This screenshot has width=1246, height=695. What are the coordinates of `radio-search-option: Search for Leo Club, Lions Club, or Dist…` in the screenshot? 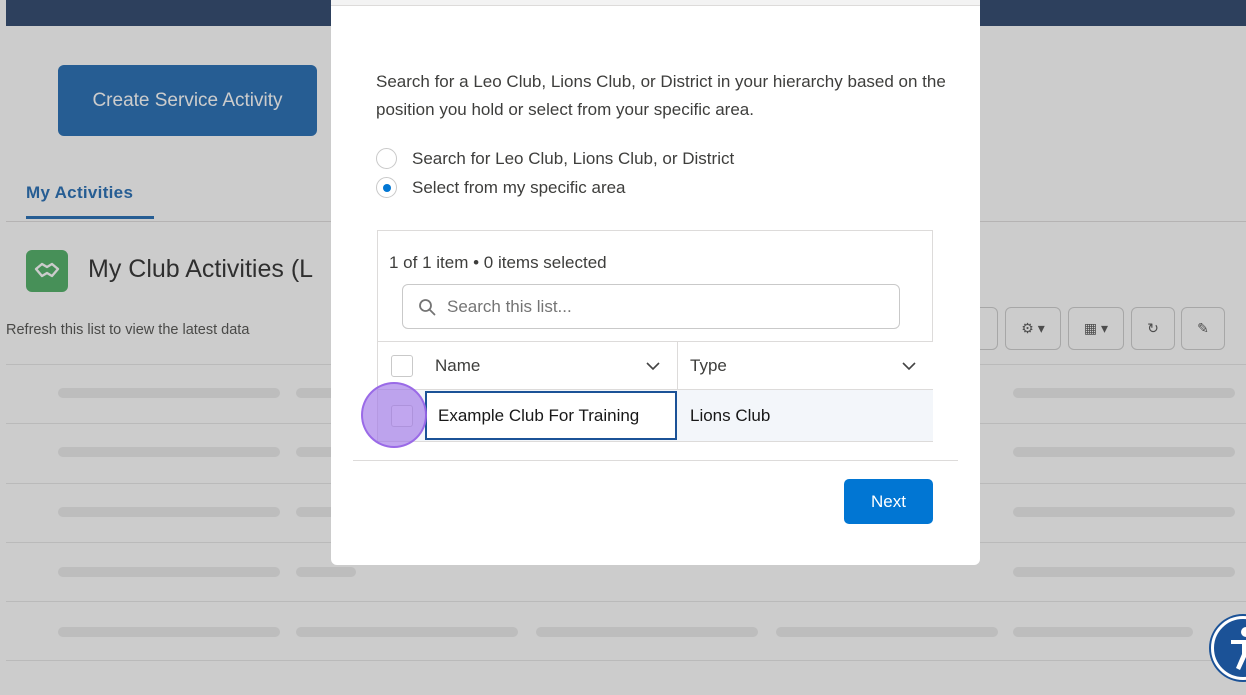 It's located at (555, 158).